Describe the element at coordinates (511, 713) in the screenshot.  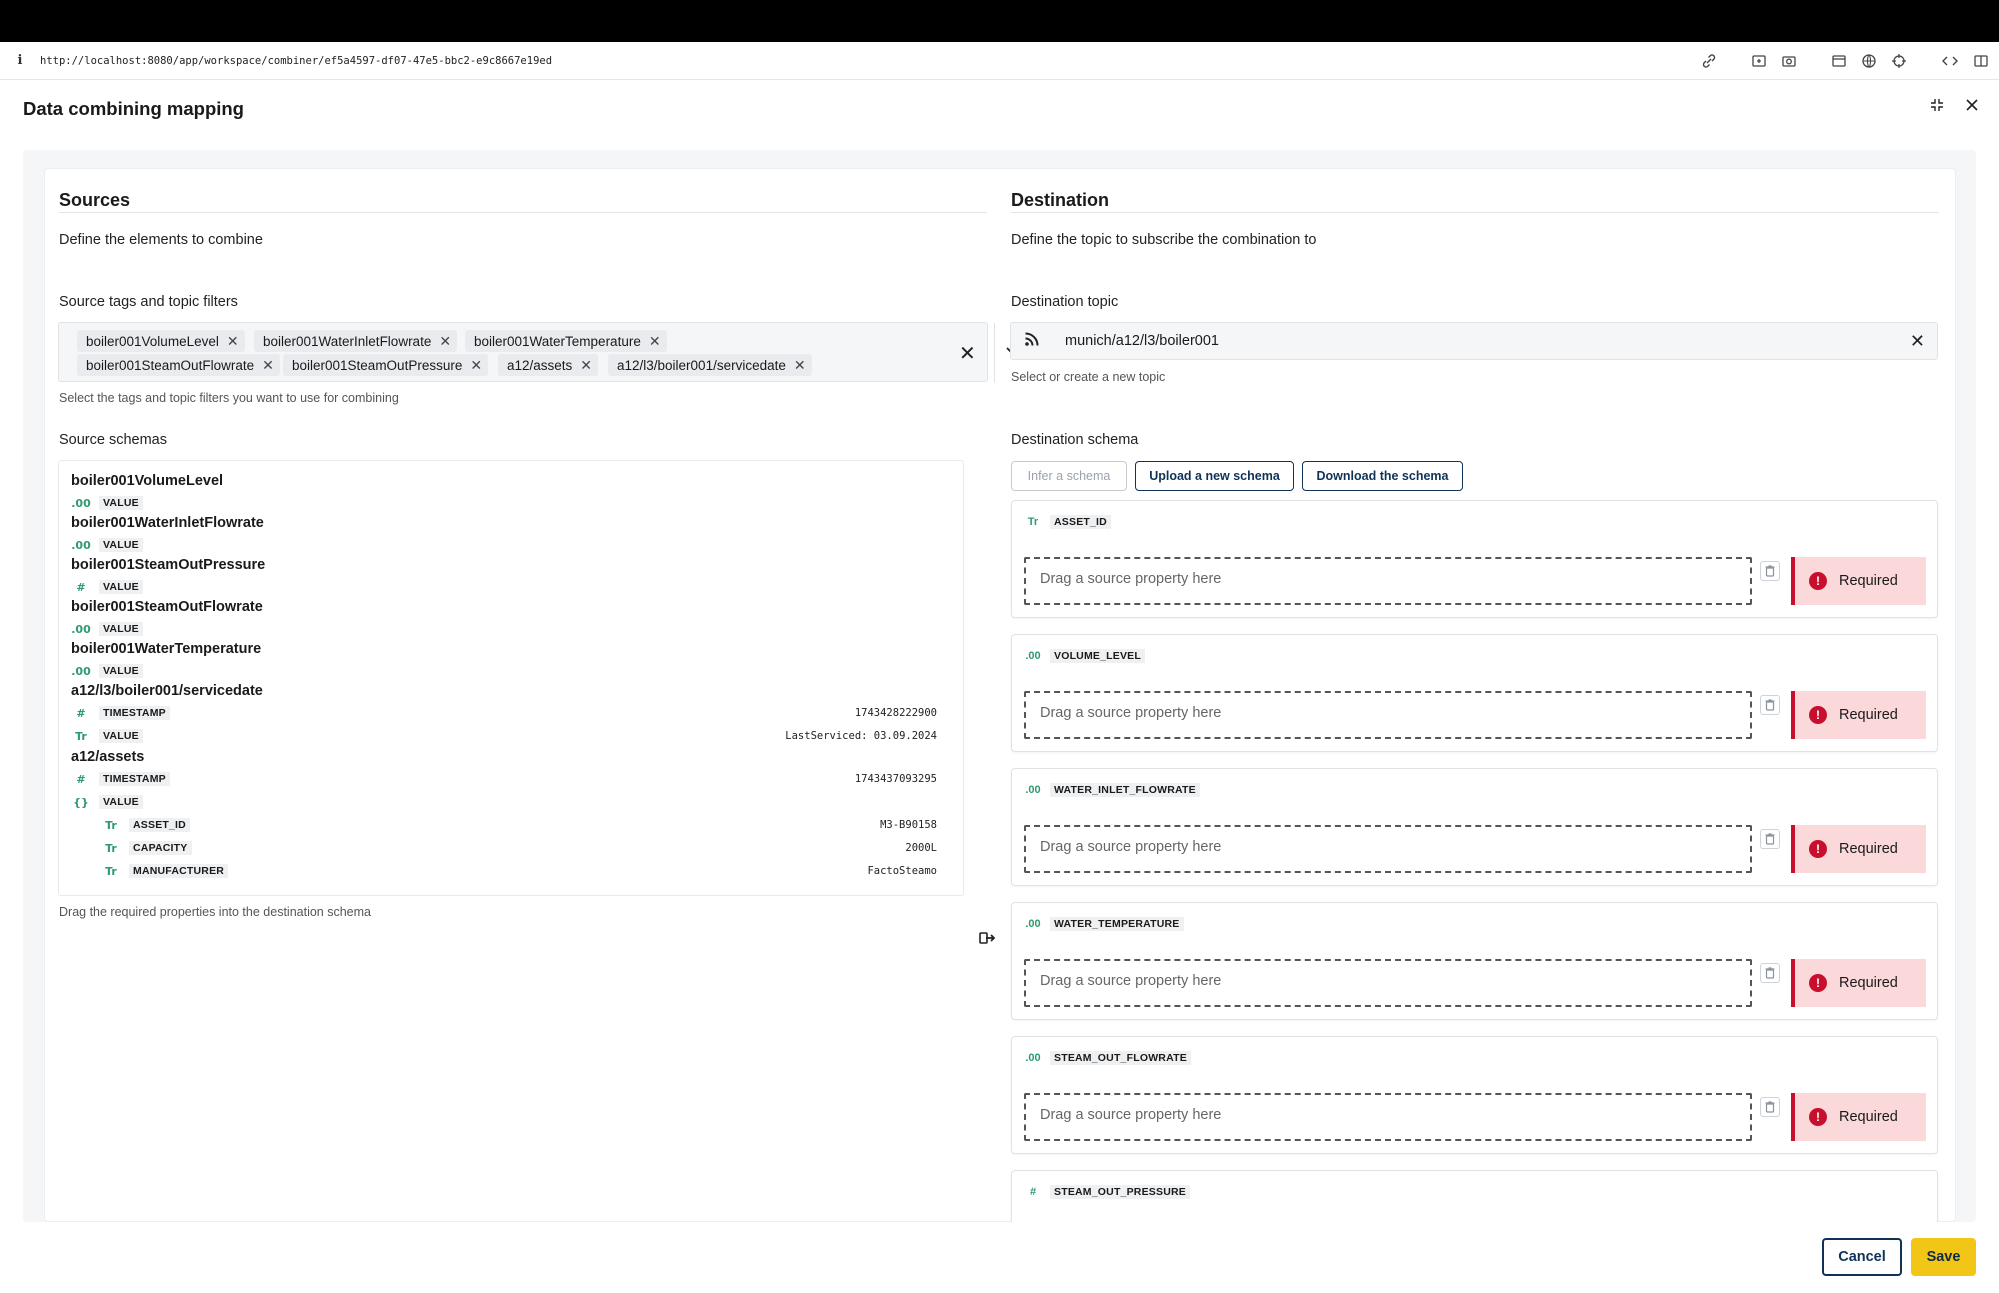
I see `schema-property: # TIMESTAMP 1743428222900` at that location.